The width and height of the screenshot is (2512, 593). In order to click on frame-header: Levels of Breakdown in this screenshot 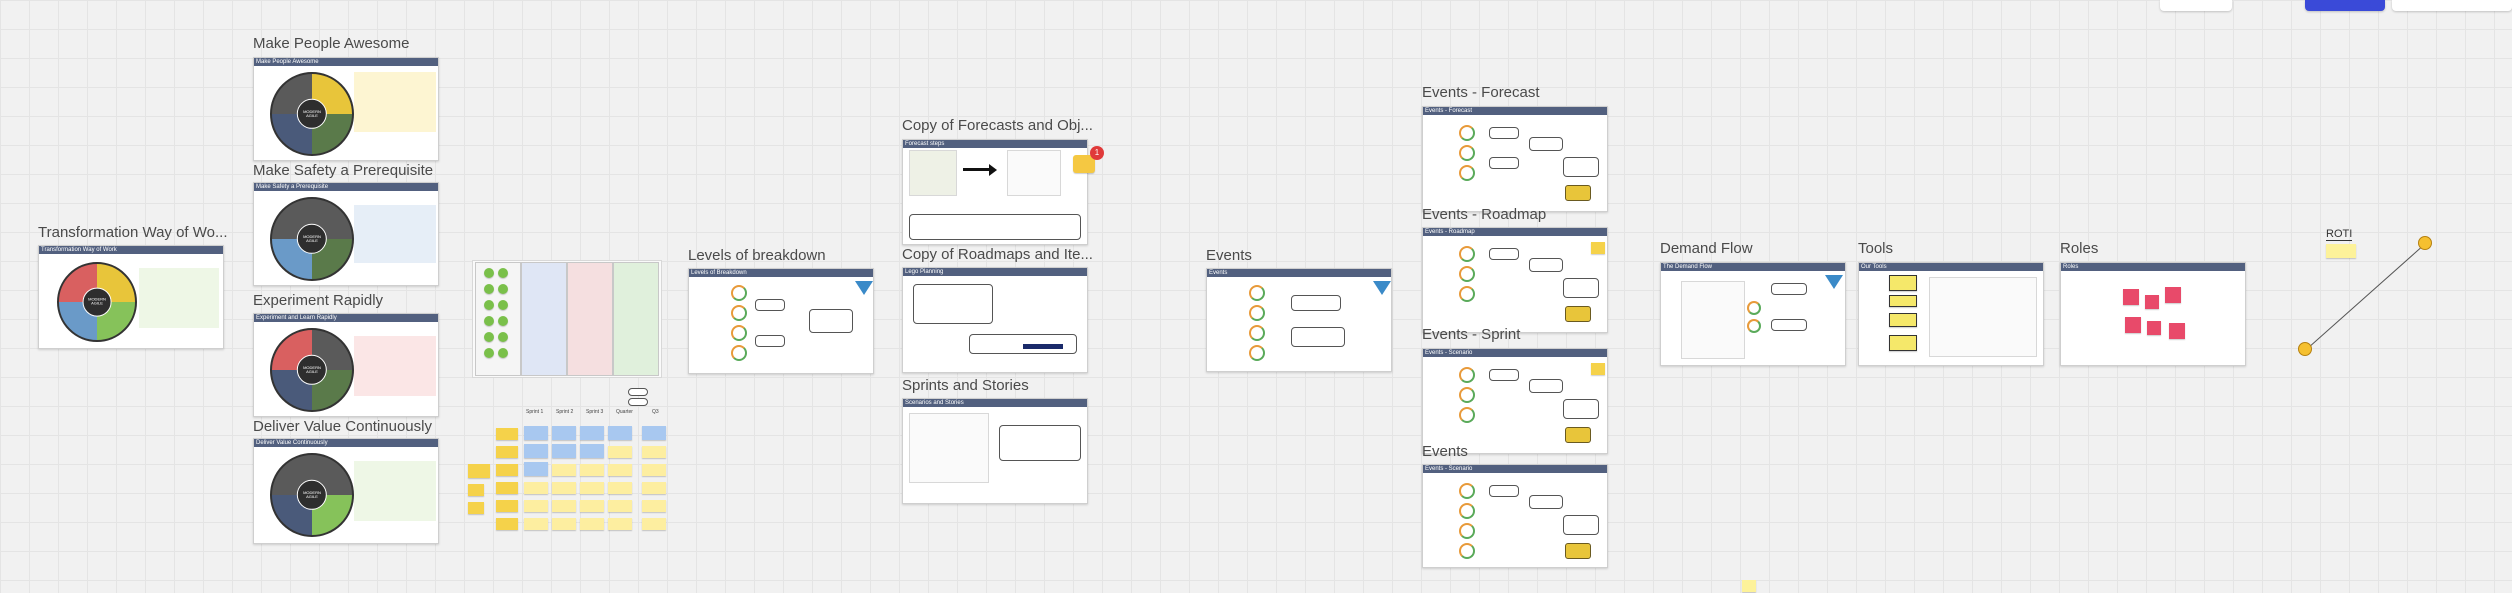, I will do `click(781, 273)`.